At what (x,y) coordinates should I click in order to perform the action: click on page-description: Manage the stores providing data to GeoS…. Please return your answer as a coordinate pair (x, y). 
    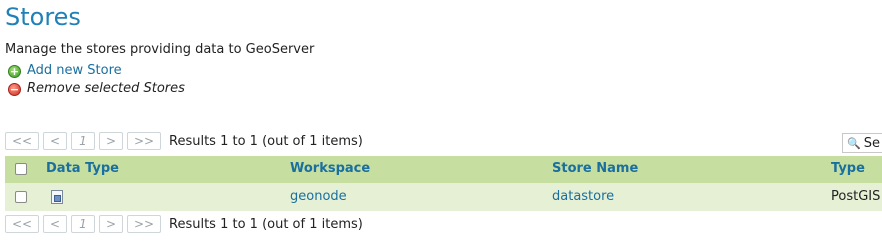
    Looking at the image, I should click on (160, 49).